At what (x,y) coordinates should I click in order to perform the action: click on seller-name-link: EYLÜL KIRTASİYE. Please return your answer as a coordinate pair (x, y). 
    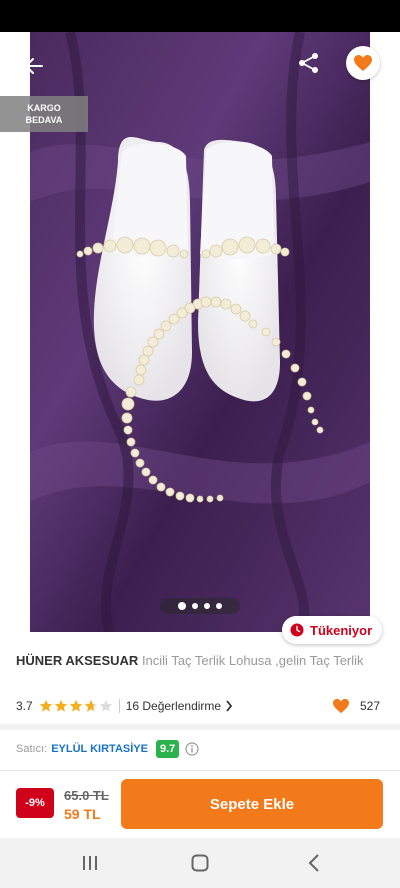
    Looking at the image, I should click on (99, 749).